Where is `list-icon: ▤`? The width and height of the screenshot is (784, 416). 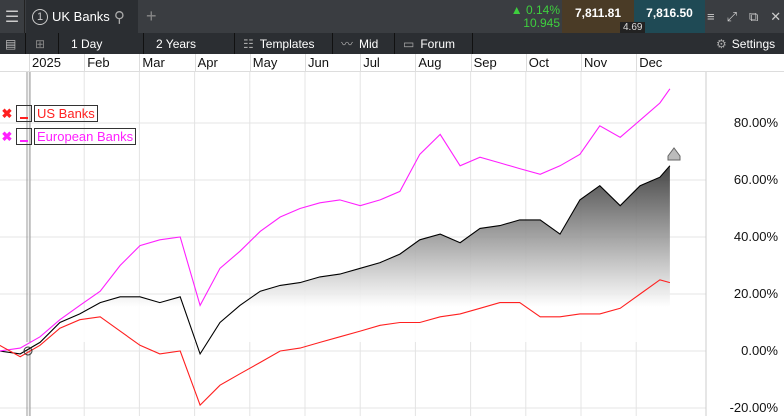
list-icon: ▤ is located at coordinates (13, 43).